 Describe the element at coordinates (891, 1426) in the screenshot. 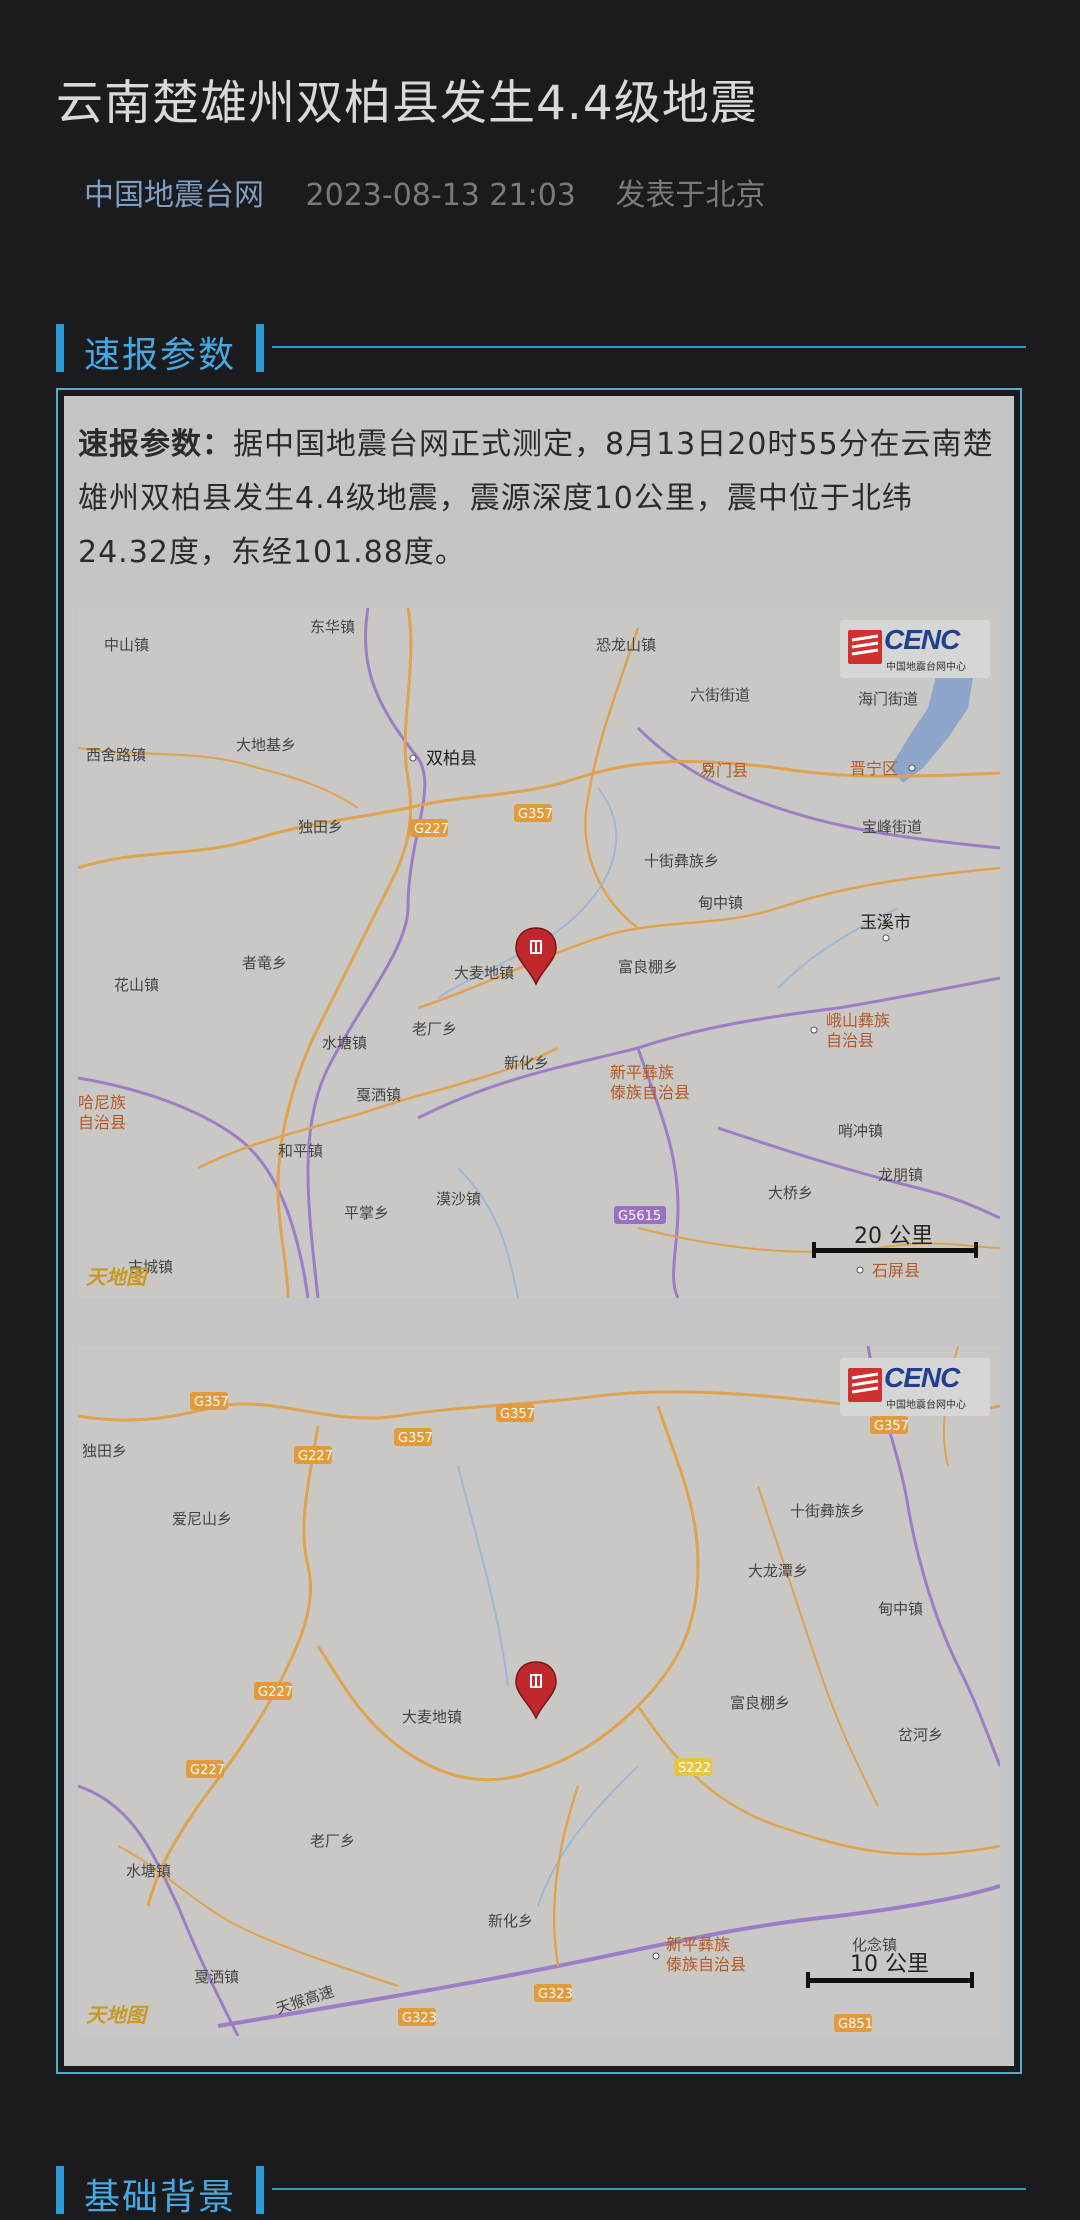

I see `badge2-g357d-text: G357` at that location.